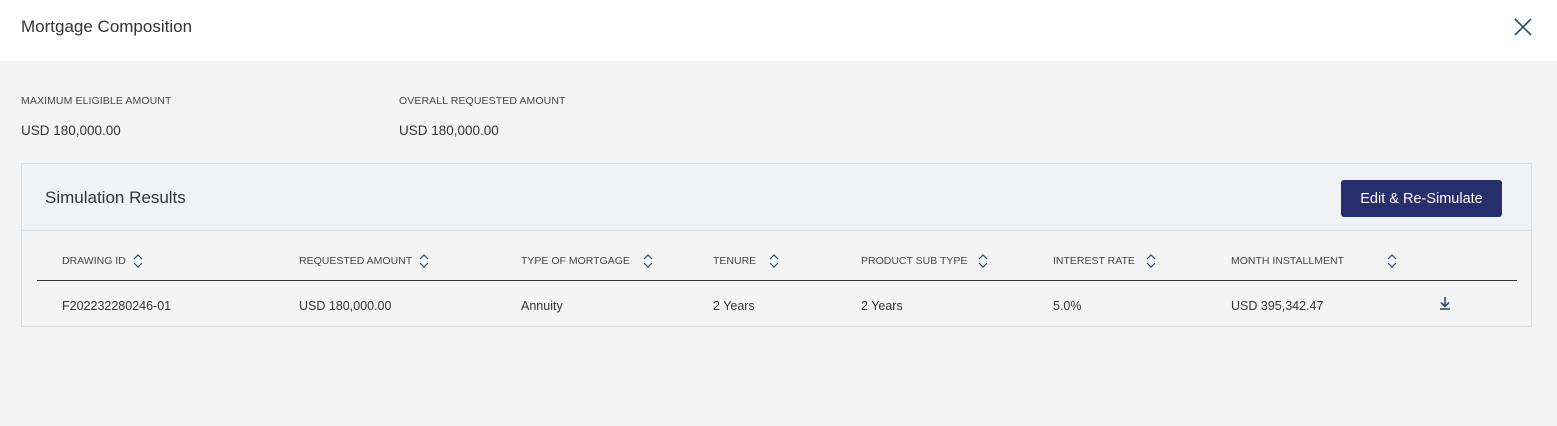  What do you see at coordinates (1067, 306) in the screenshot?
I see `cell-interest-rate: 5.0%` at bounding box center [1067, 306].